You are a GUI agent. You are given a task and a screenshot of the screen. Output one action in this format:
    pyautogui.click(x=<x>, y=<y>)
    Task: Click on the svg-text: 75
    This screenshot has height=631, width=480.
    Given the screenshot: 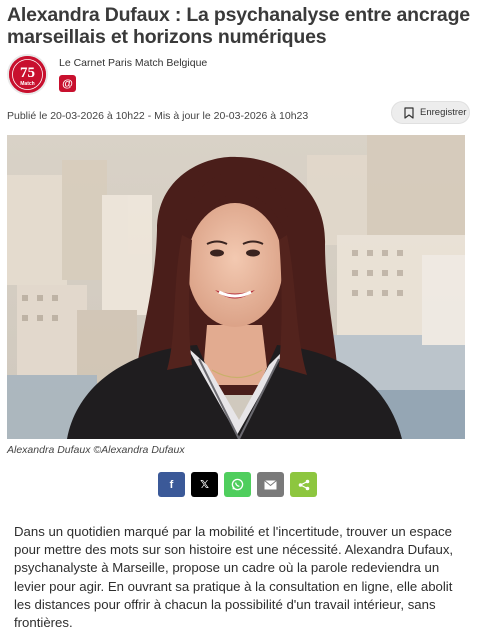 What is the action you would take?
    pyautogui.click(x=27, y=73)
    